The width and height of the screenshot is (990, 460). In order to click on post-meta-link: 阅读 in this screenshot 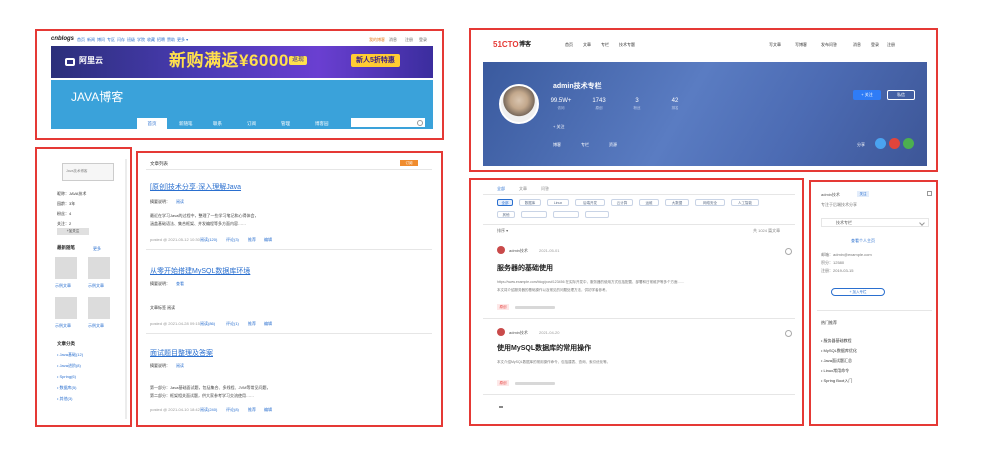, I will do `click(180, 201)`.